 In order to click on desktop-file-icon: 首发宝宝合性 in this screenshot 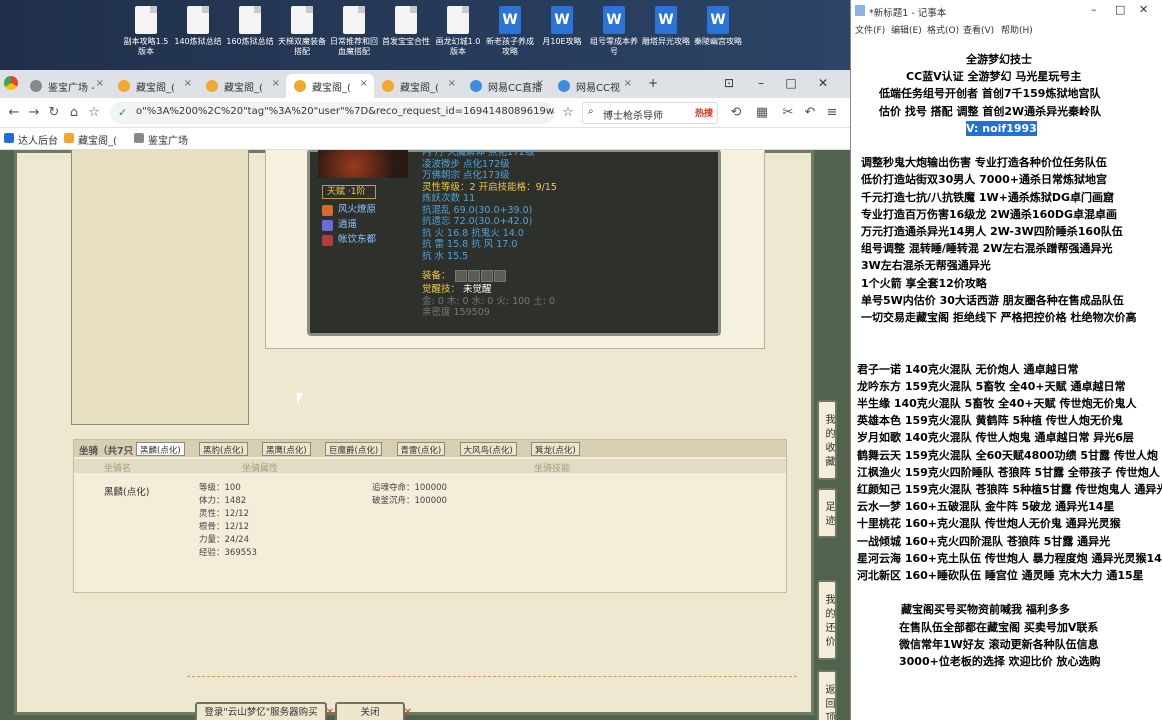, I will do `click(406, 26)`.